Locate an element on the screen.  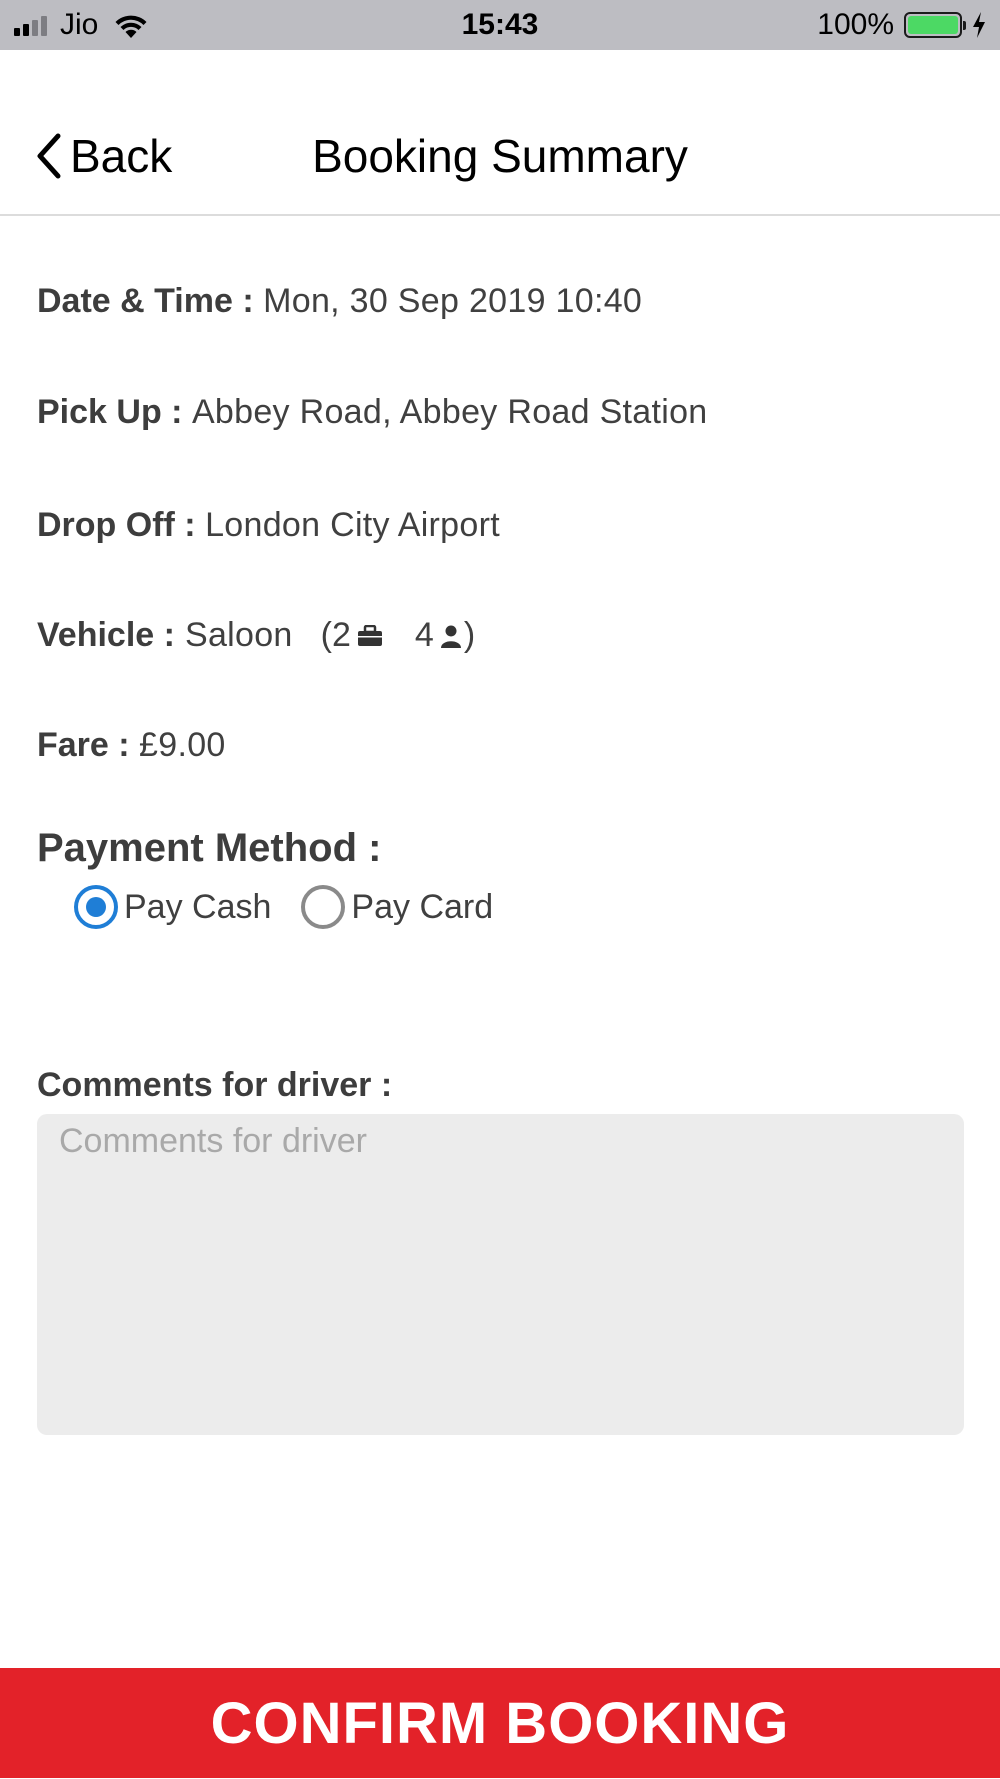
status-right: 100% is located at coordinates (902, 25).